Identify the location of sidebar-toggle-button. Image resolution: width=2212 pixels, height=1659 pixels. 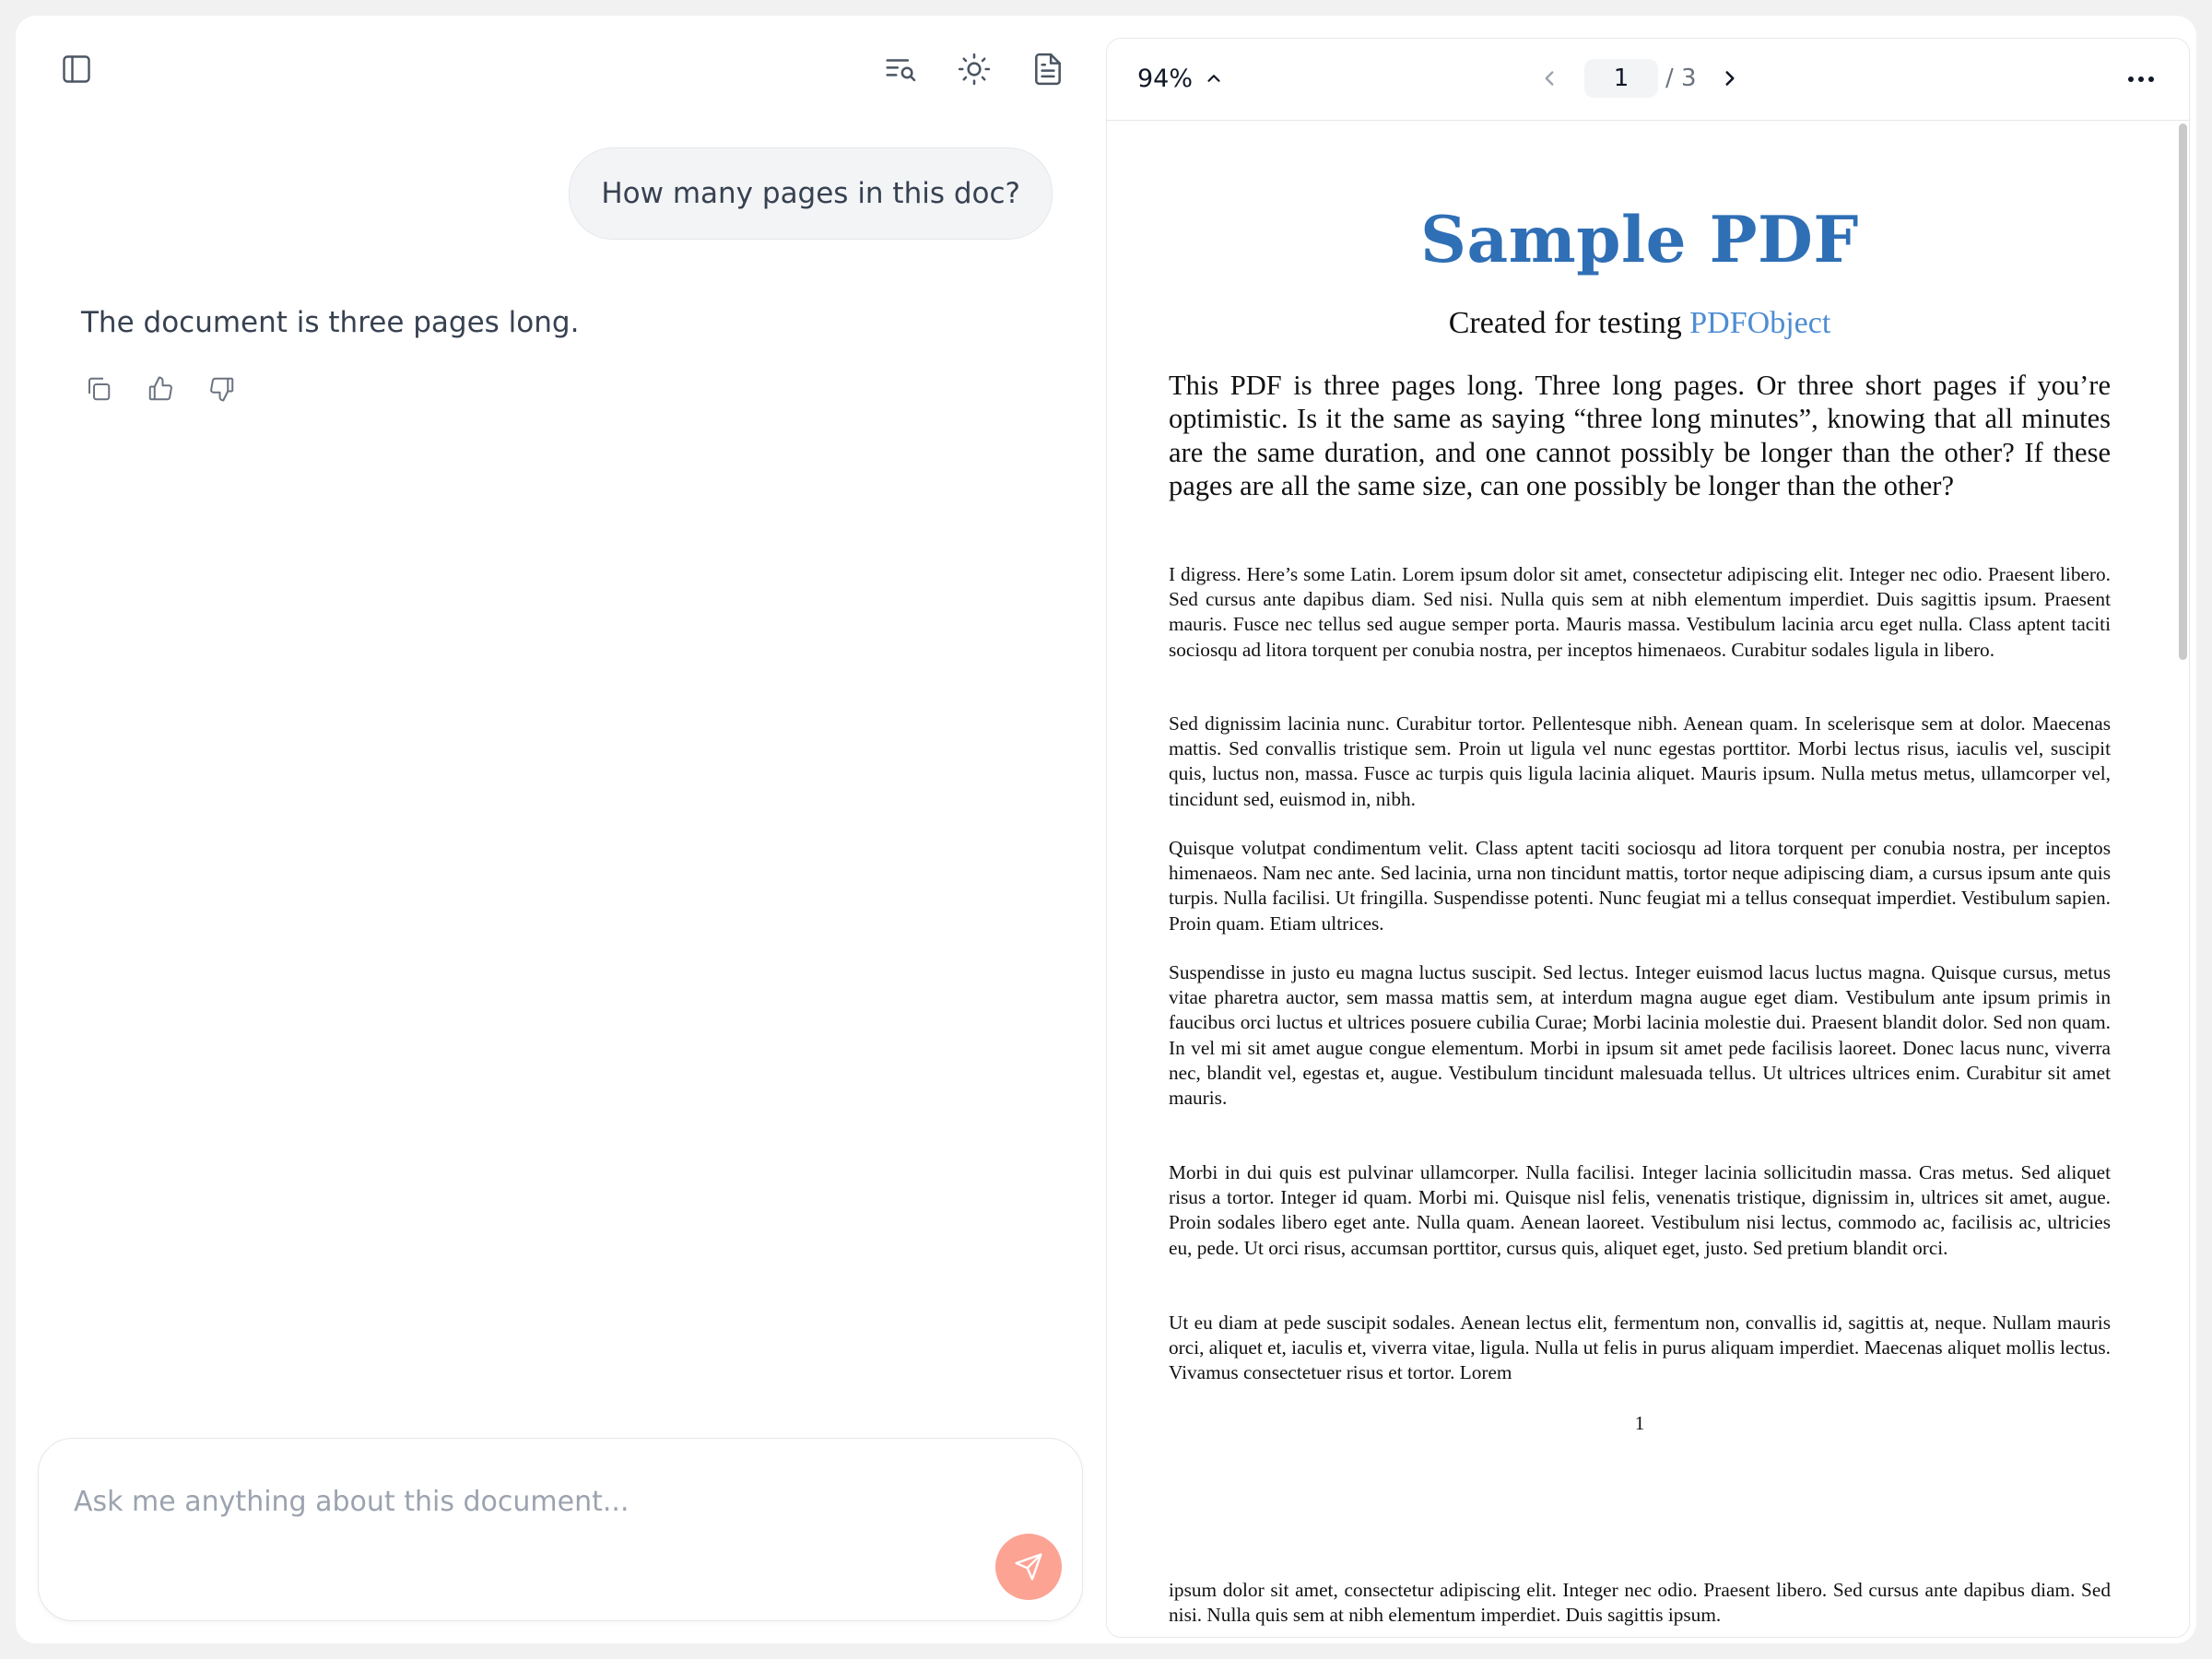
(76, 69).